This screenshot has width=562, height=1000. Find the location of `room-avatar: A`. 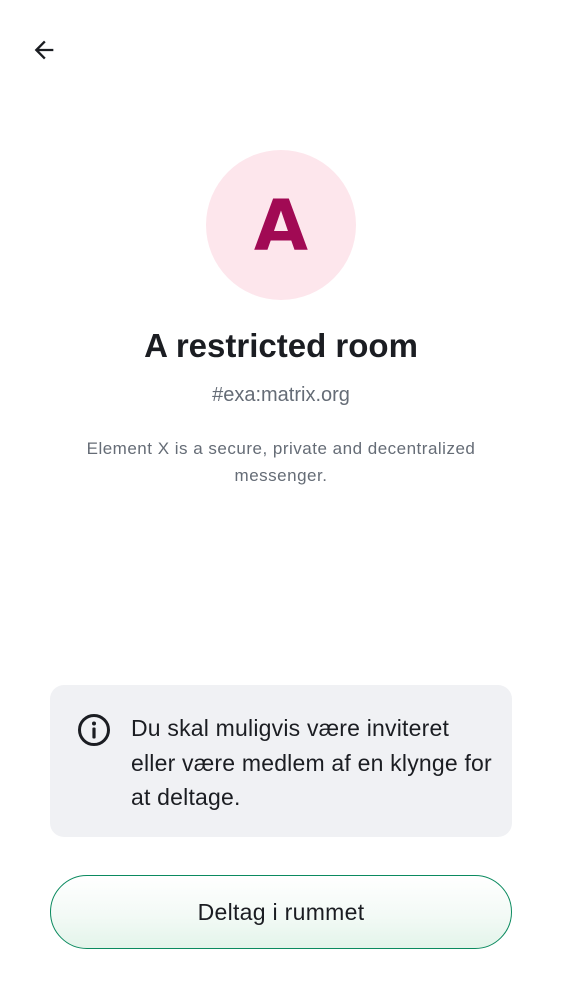

room-avatar: A is located at coordinates (281, 225).